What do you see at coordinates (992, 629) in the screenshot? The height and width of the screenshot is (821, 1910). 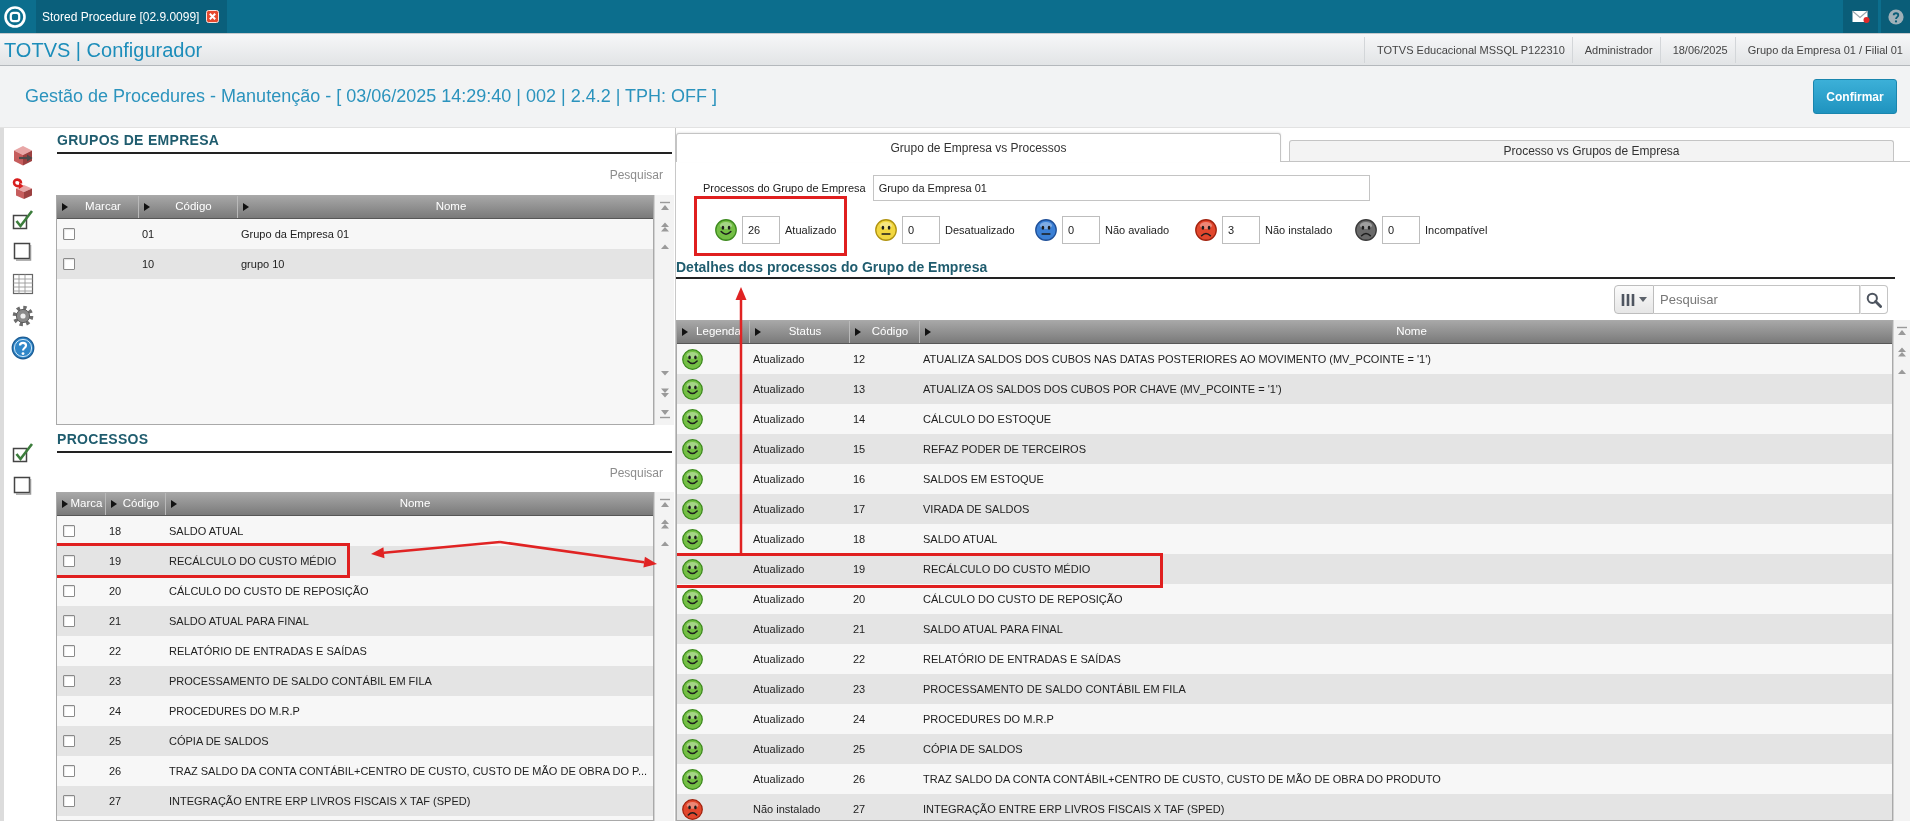 I see `table-cell-text: SALDO ATUAL PARA FINAL` at bounding box center [992, 629].